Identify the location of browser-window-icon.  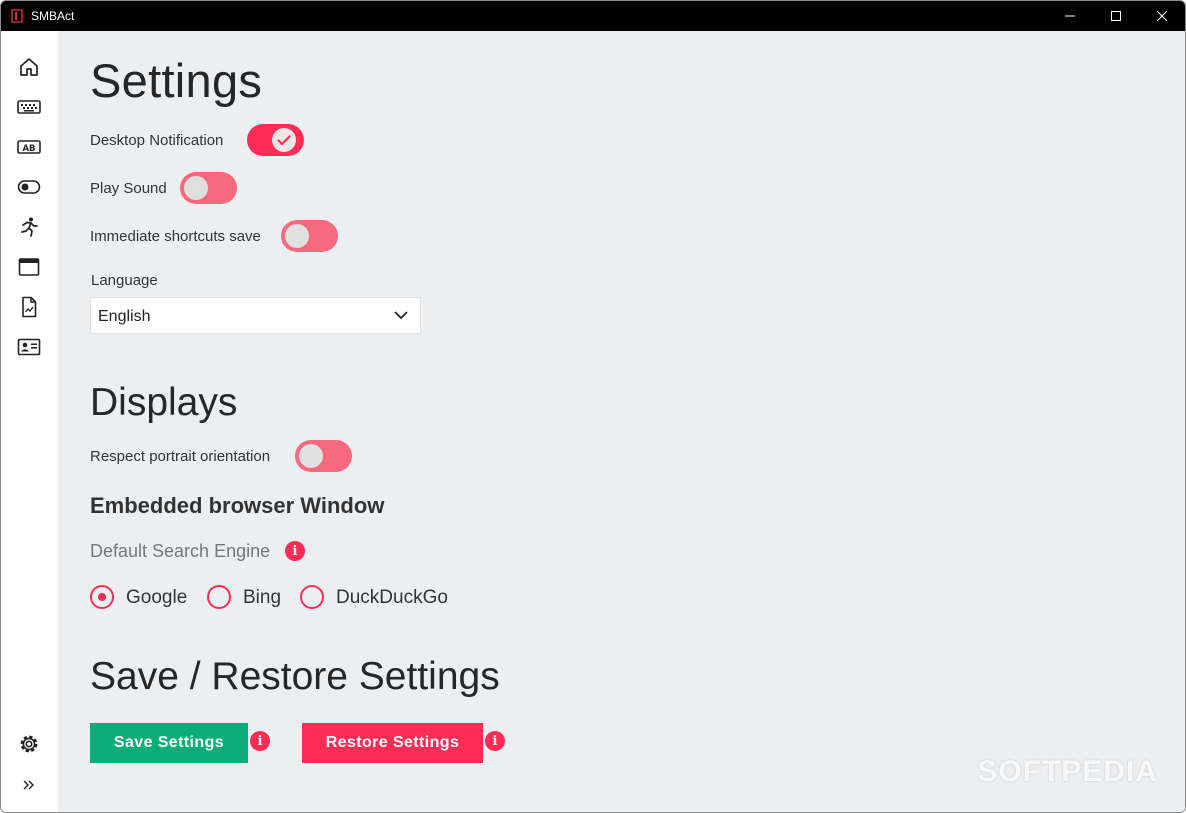
(29, 267).